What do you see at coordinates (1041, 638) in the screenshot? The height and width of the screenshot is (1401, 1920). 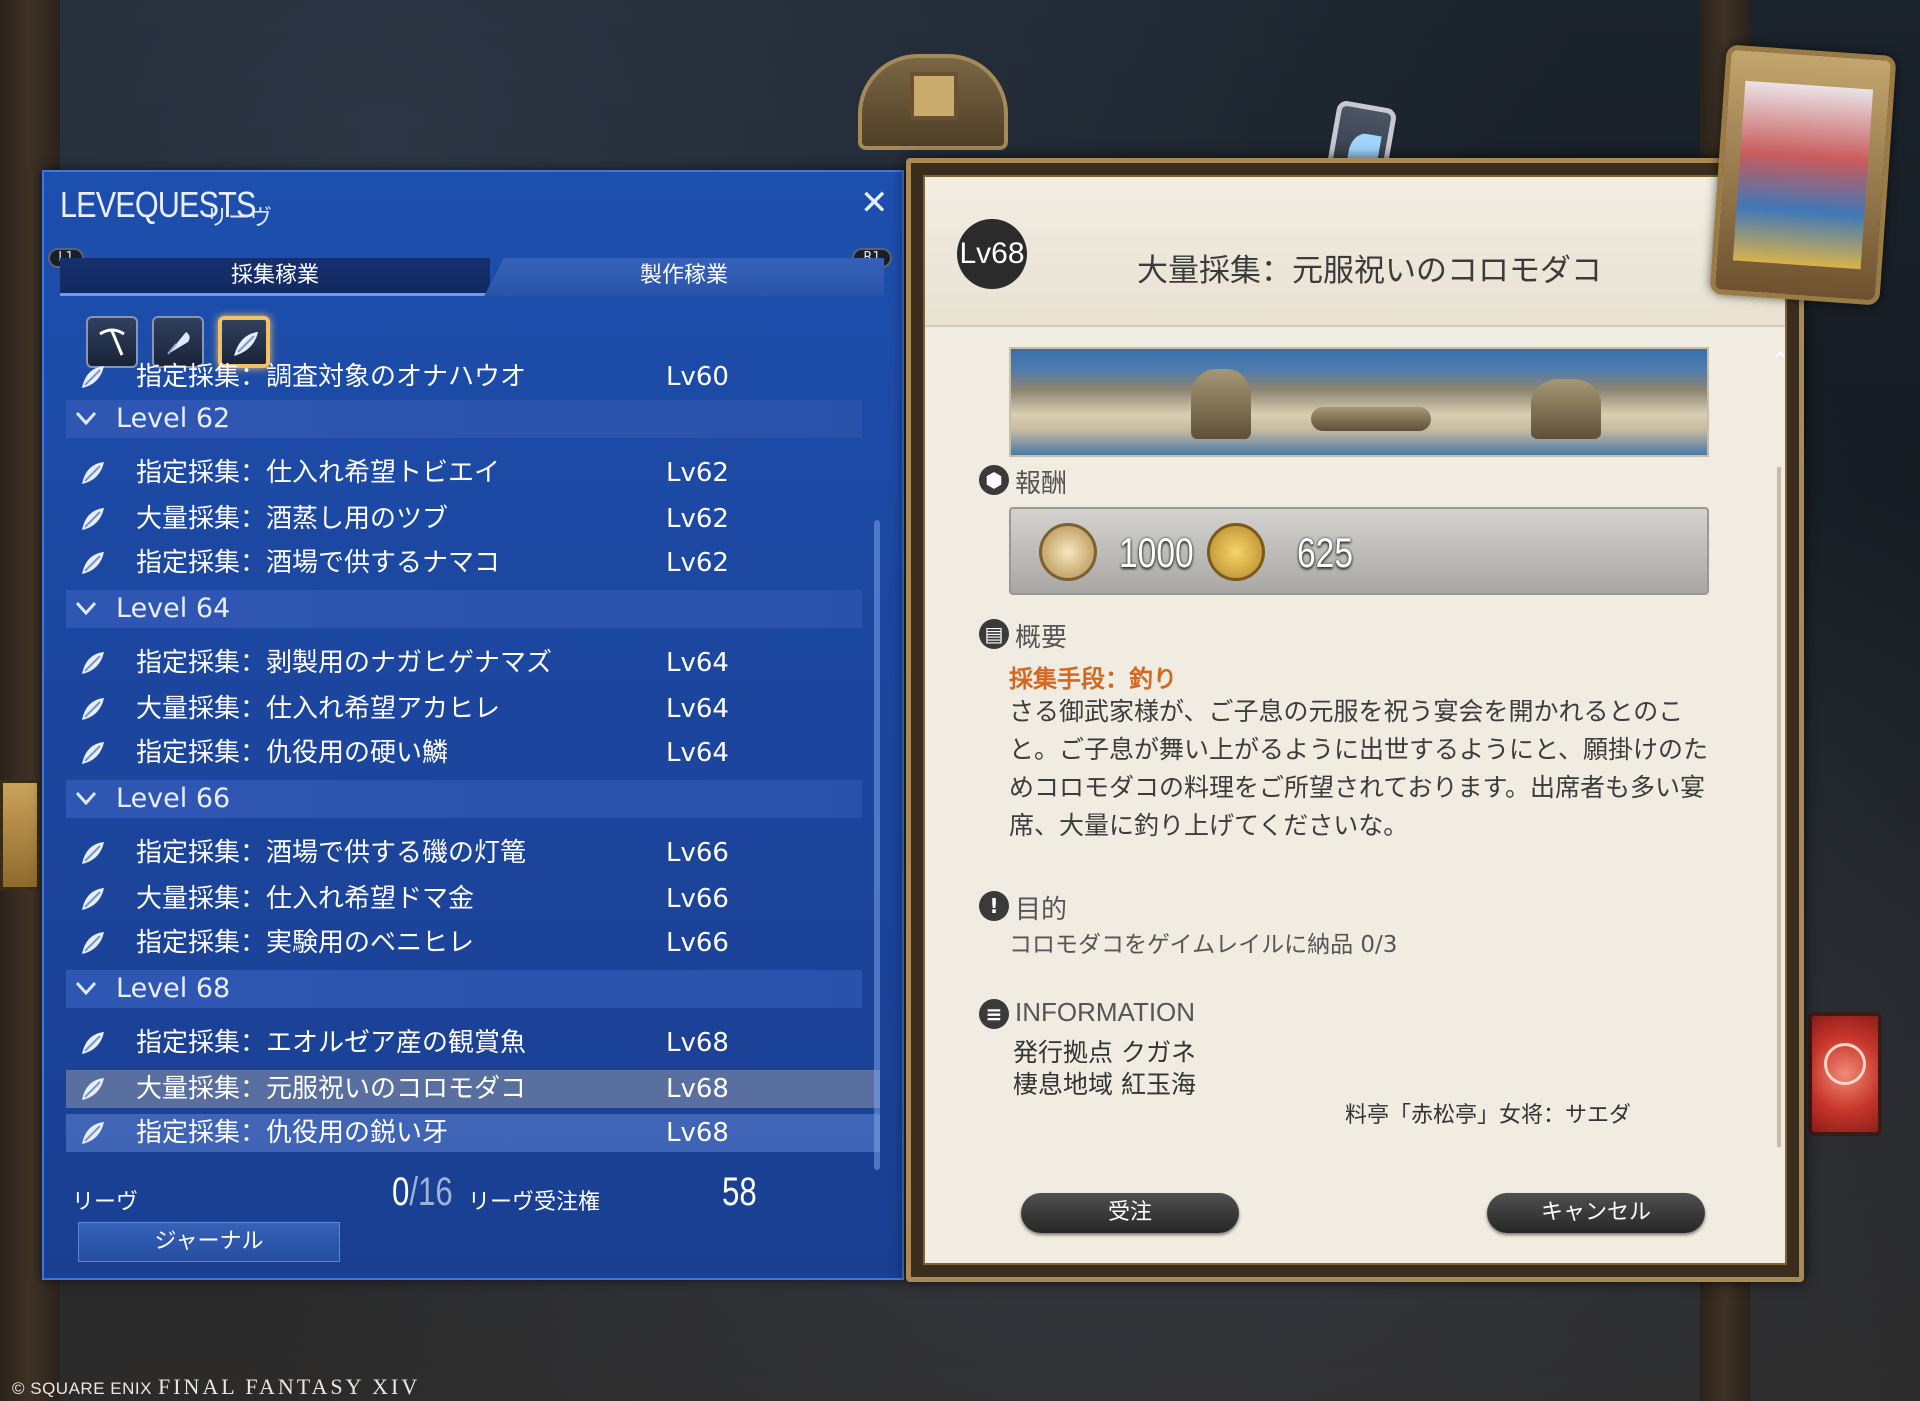 I see `overview-label: 概要` at bounding box center [1041, 638].